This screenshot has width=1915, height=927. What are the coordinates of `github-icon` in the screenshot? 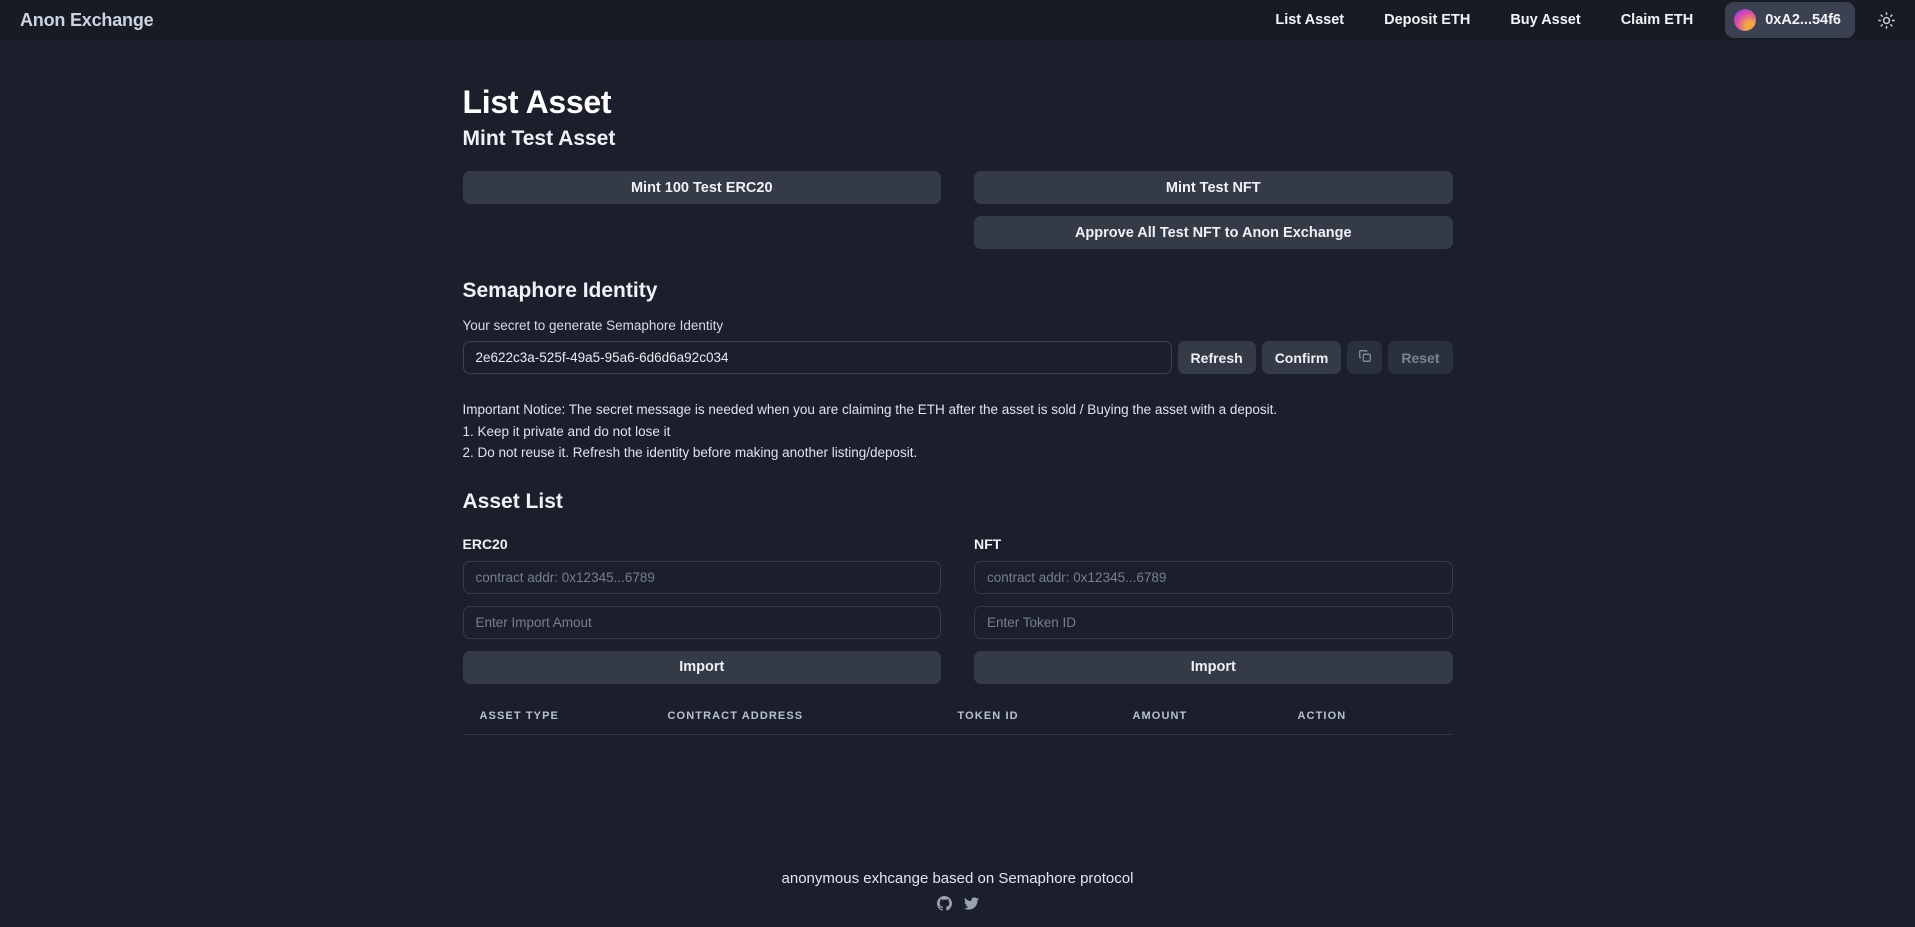 It's located at (944, 903).